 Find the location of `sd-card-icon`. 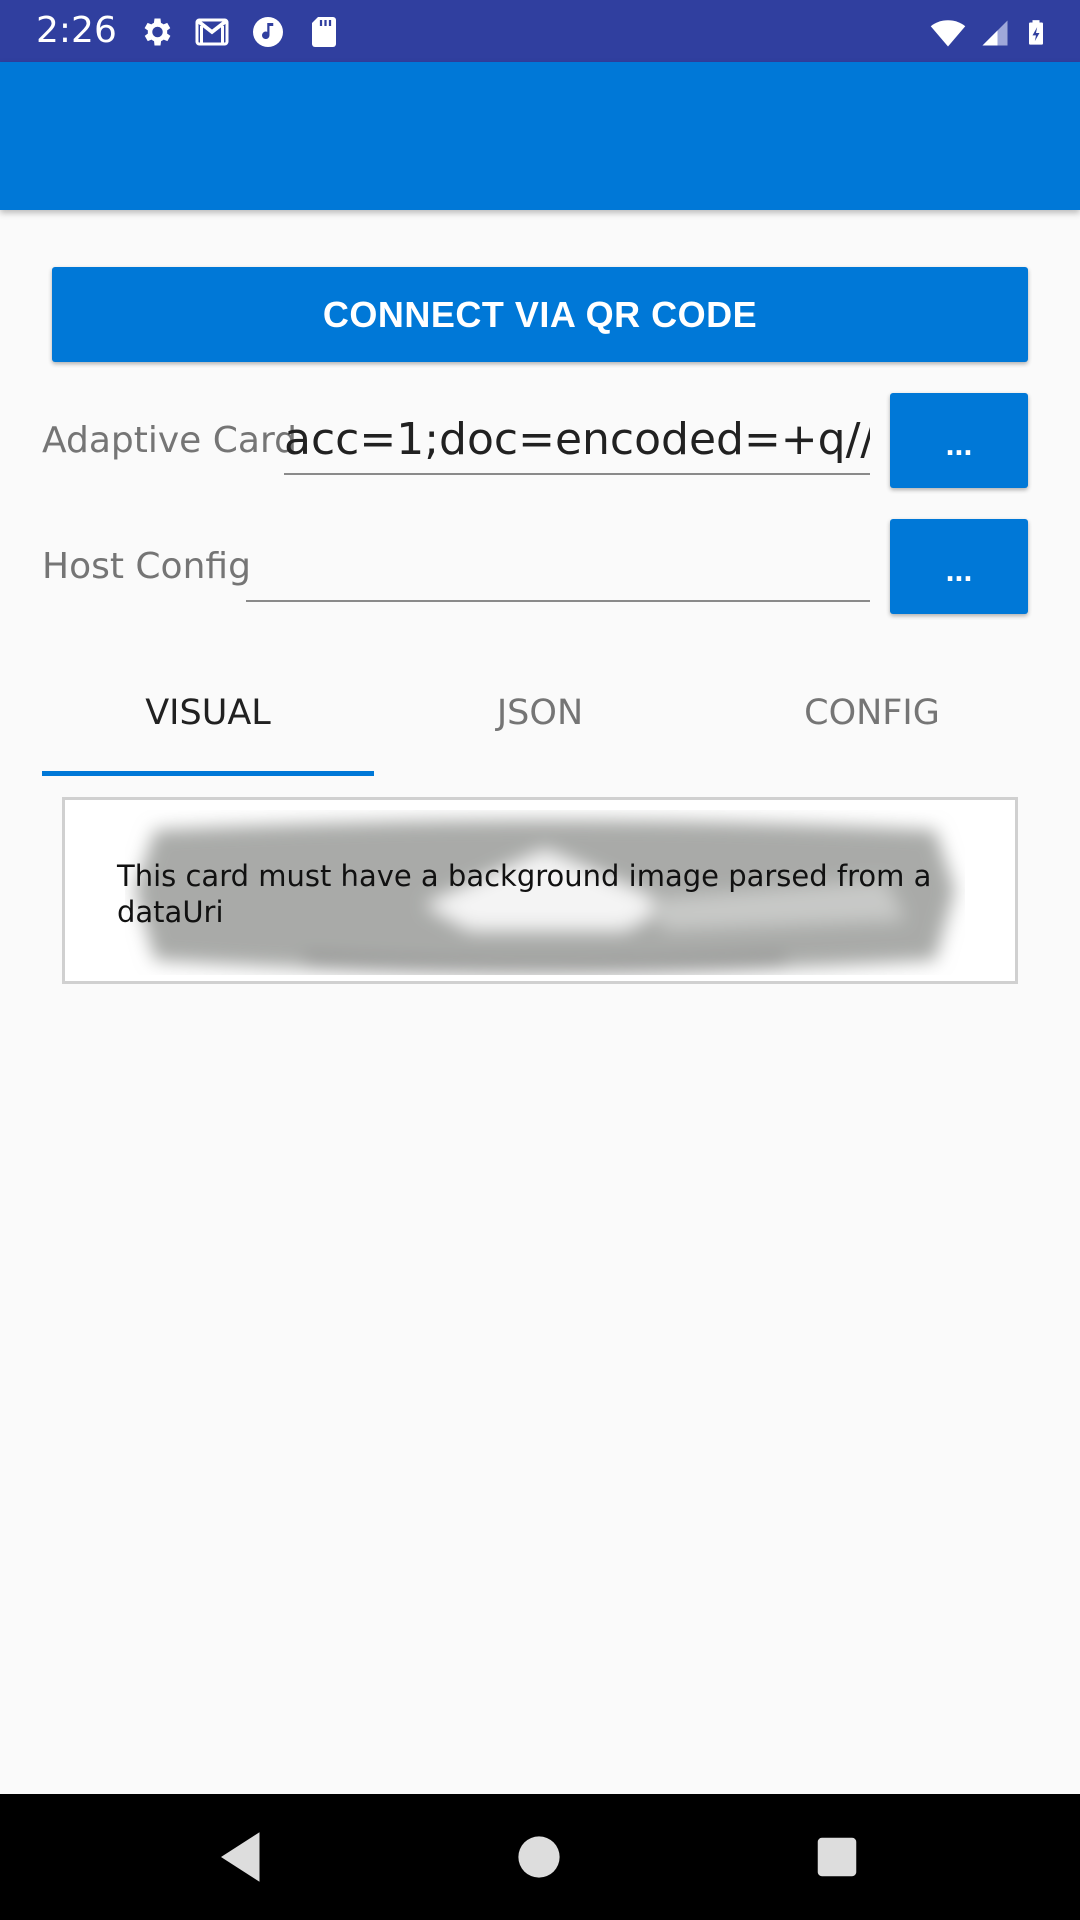

sd-card-icon is located at coordinates (324, 32).